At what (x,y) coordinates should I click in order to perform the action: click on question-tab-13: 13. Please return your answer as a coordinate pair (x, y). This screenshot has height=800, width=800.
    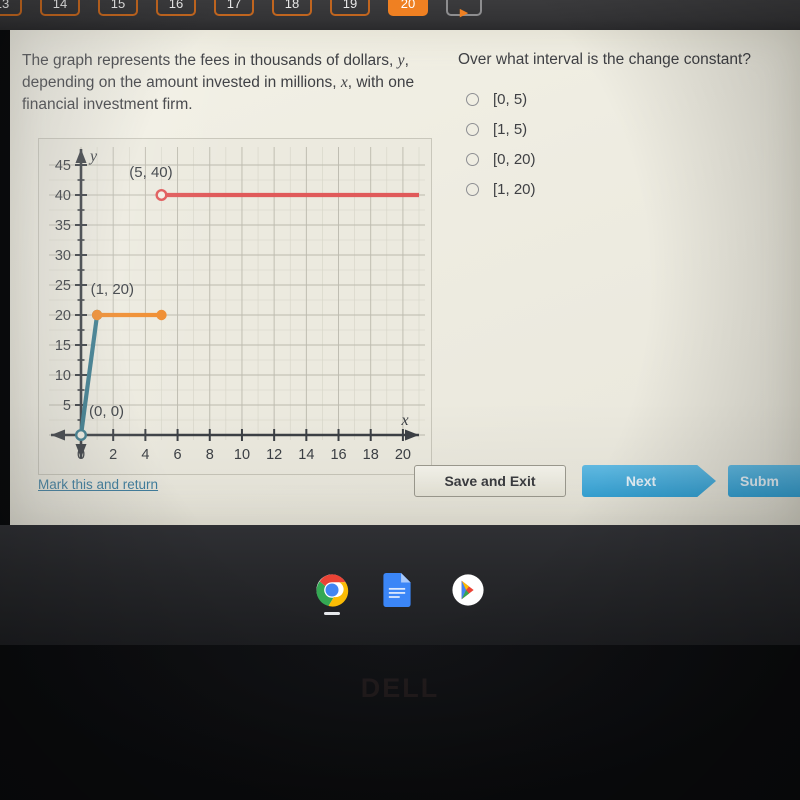
    Looking at the image, I should click on (11, 8).